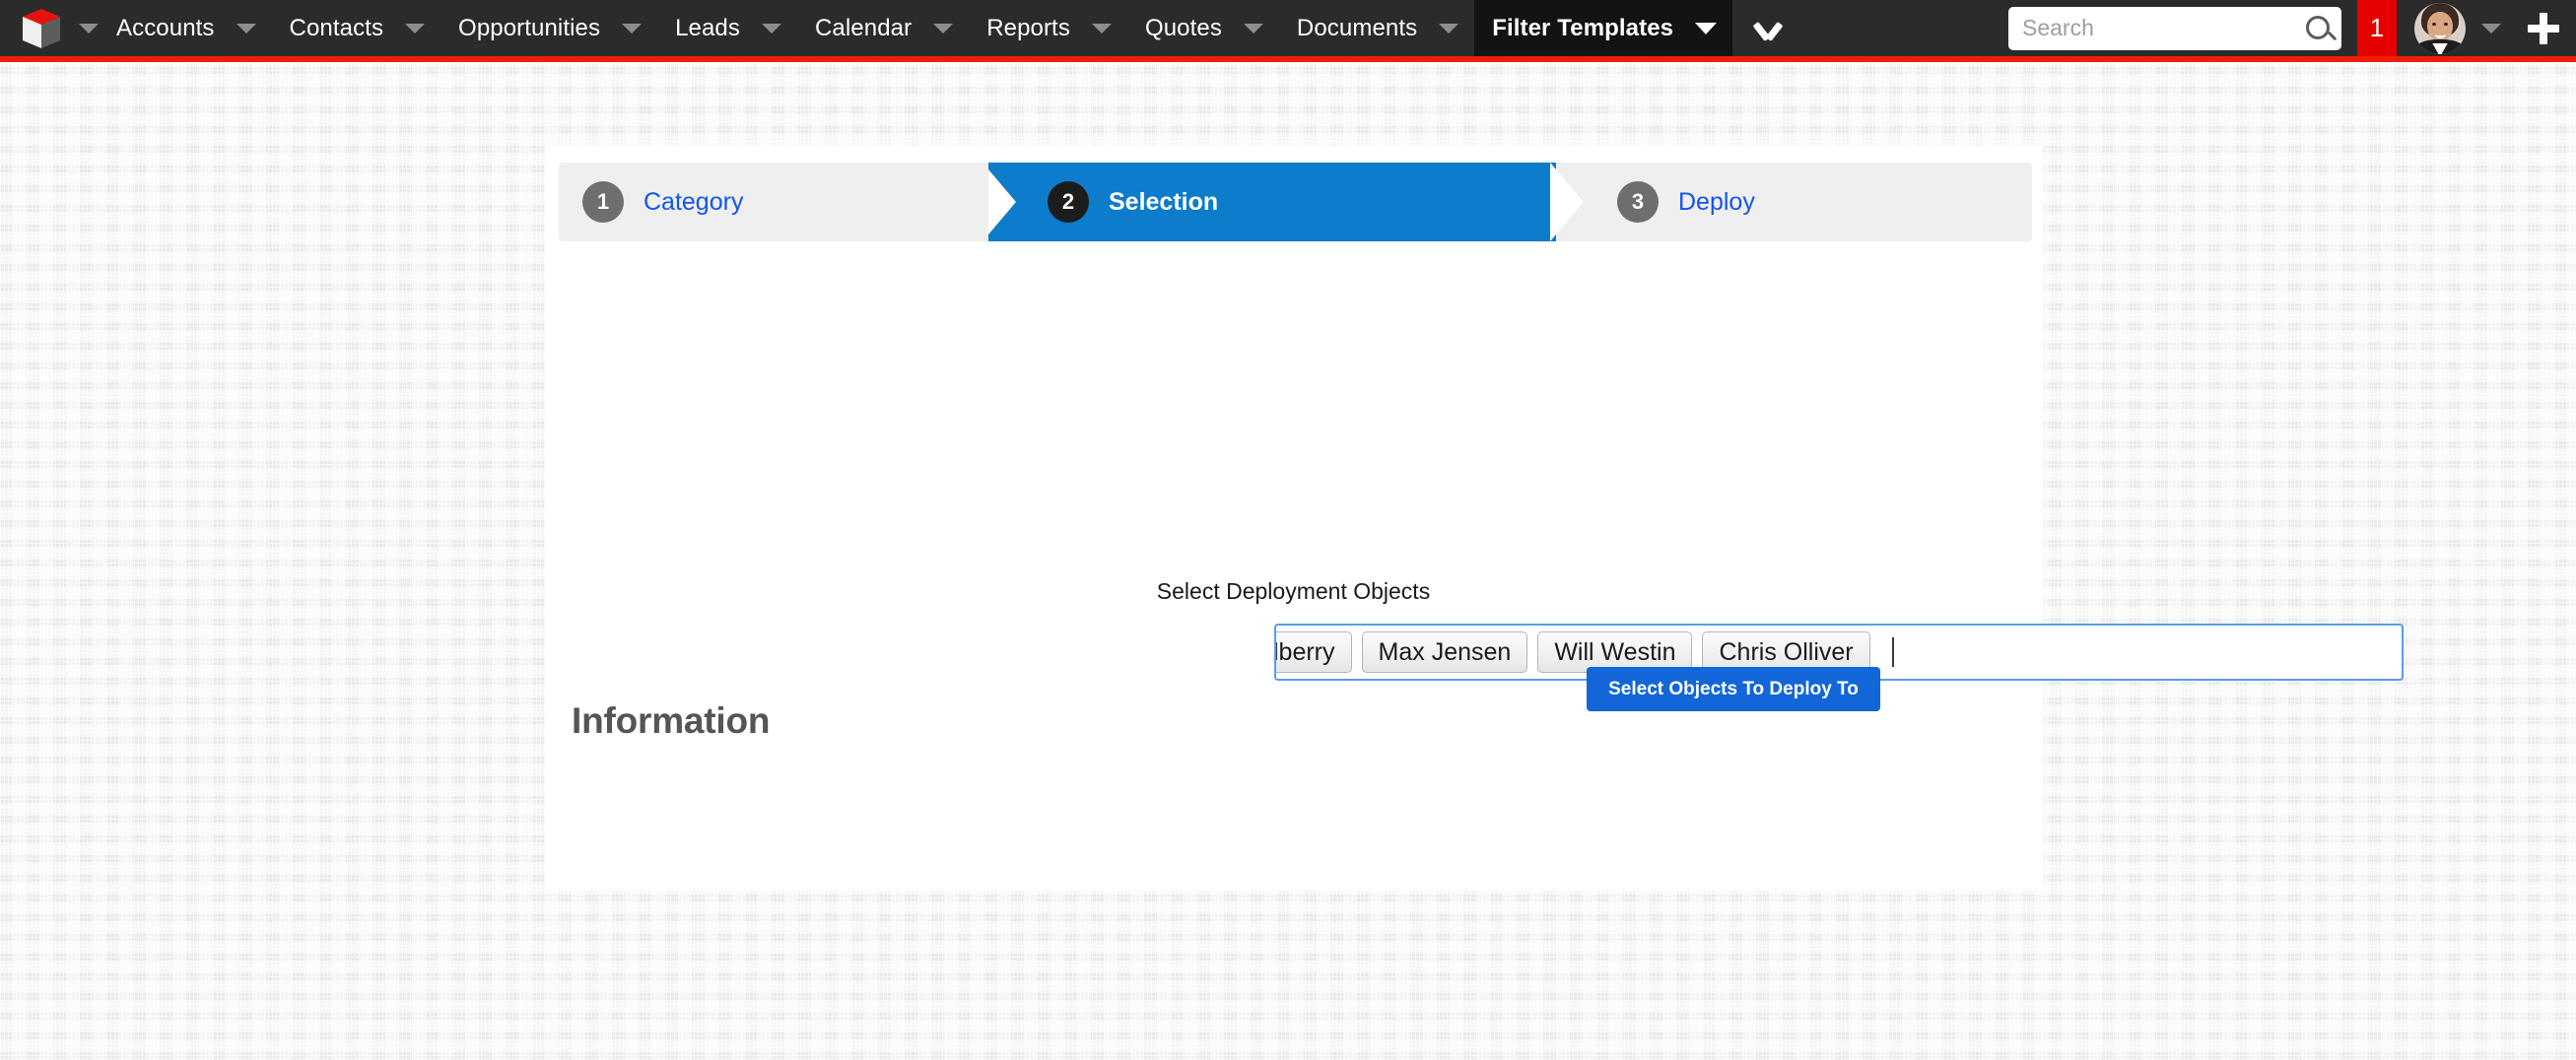  I want to click on nav-item-label: Calendar, so click(864, 27).